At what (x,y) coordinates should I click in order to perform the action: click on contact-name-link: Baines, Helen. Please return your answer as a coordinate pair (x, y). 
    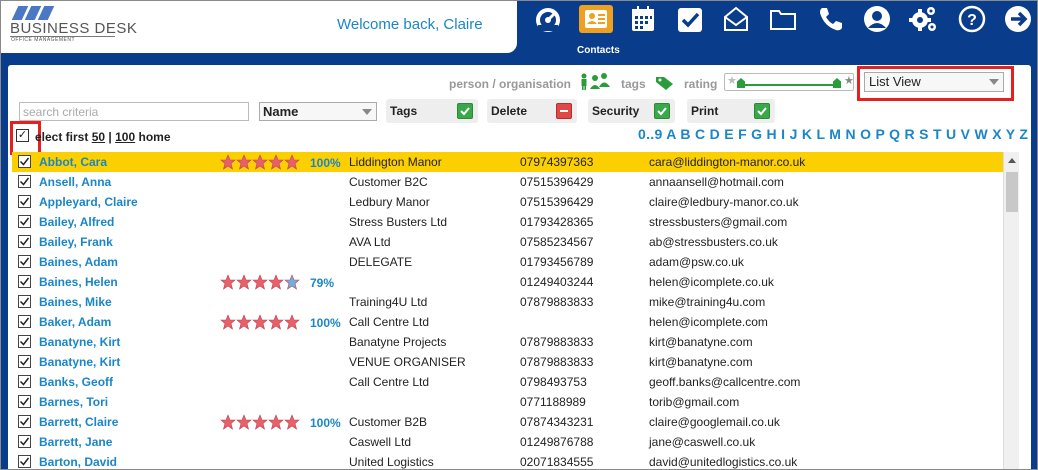
    Looking at the image, I should click on (78, 282).